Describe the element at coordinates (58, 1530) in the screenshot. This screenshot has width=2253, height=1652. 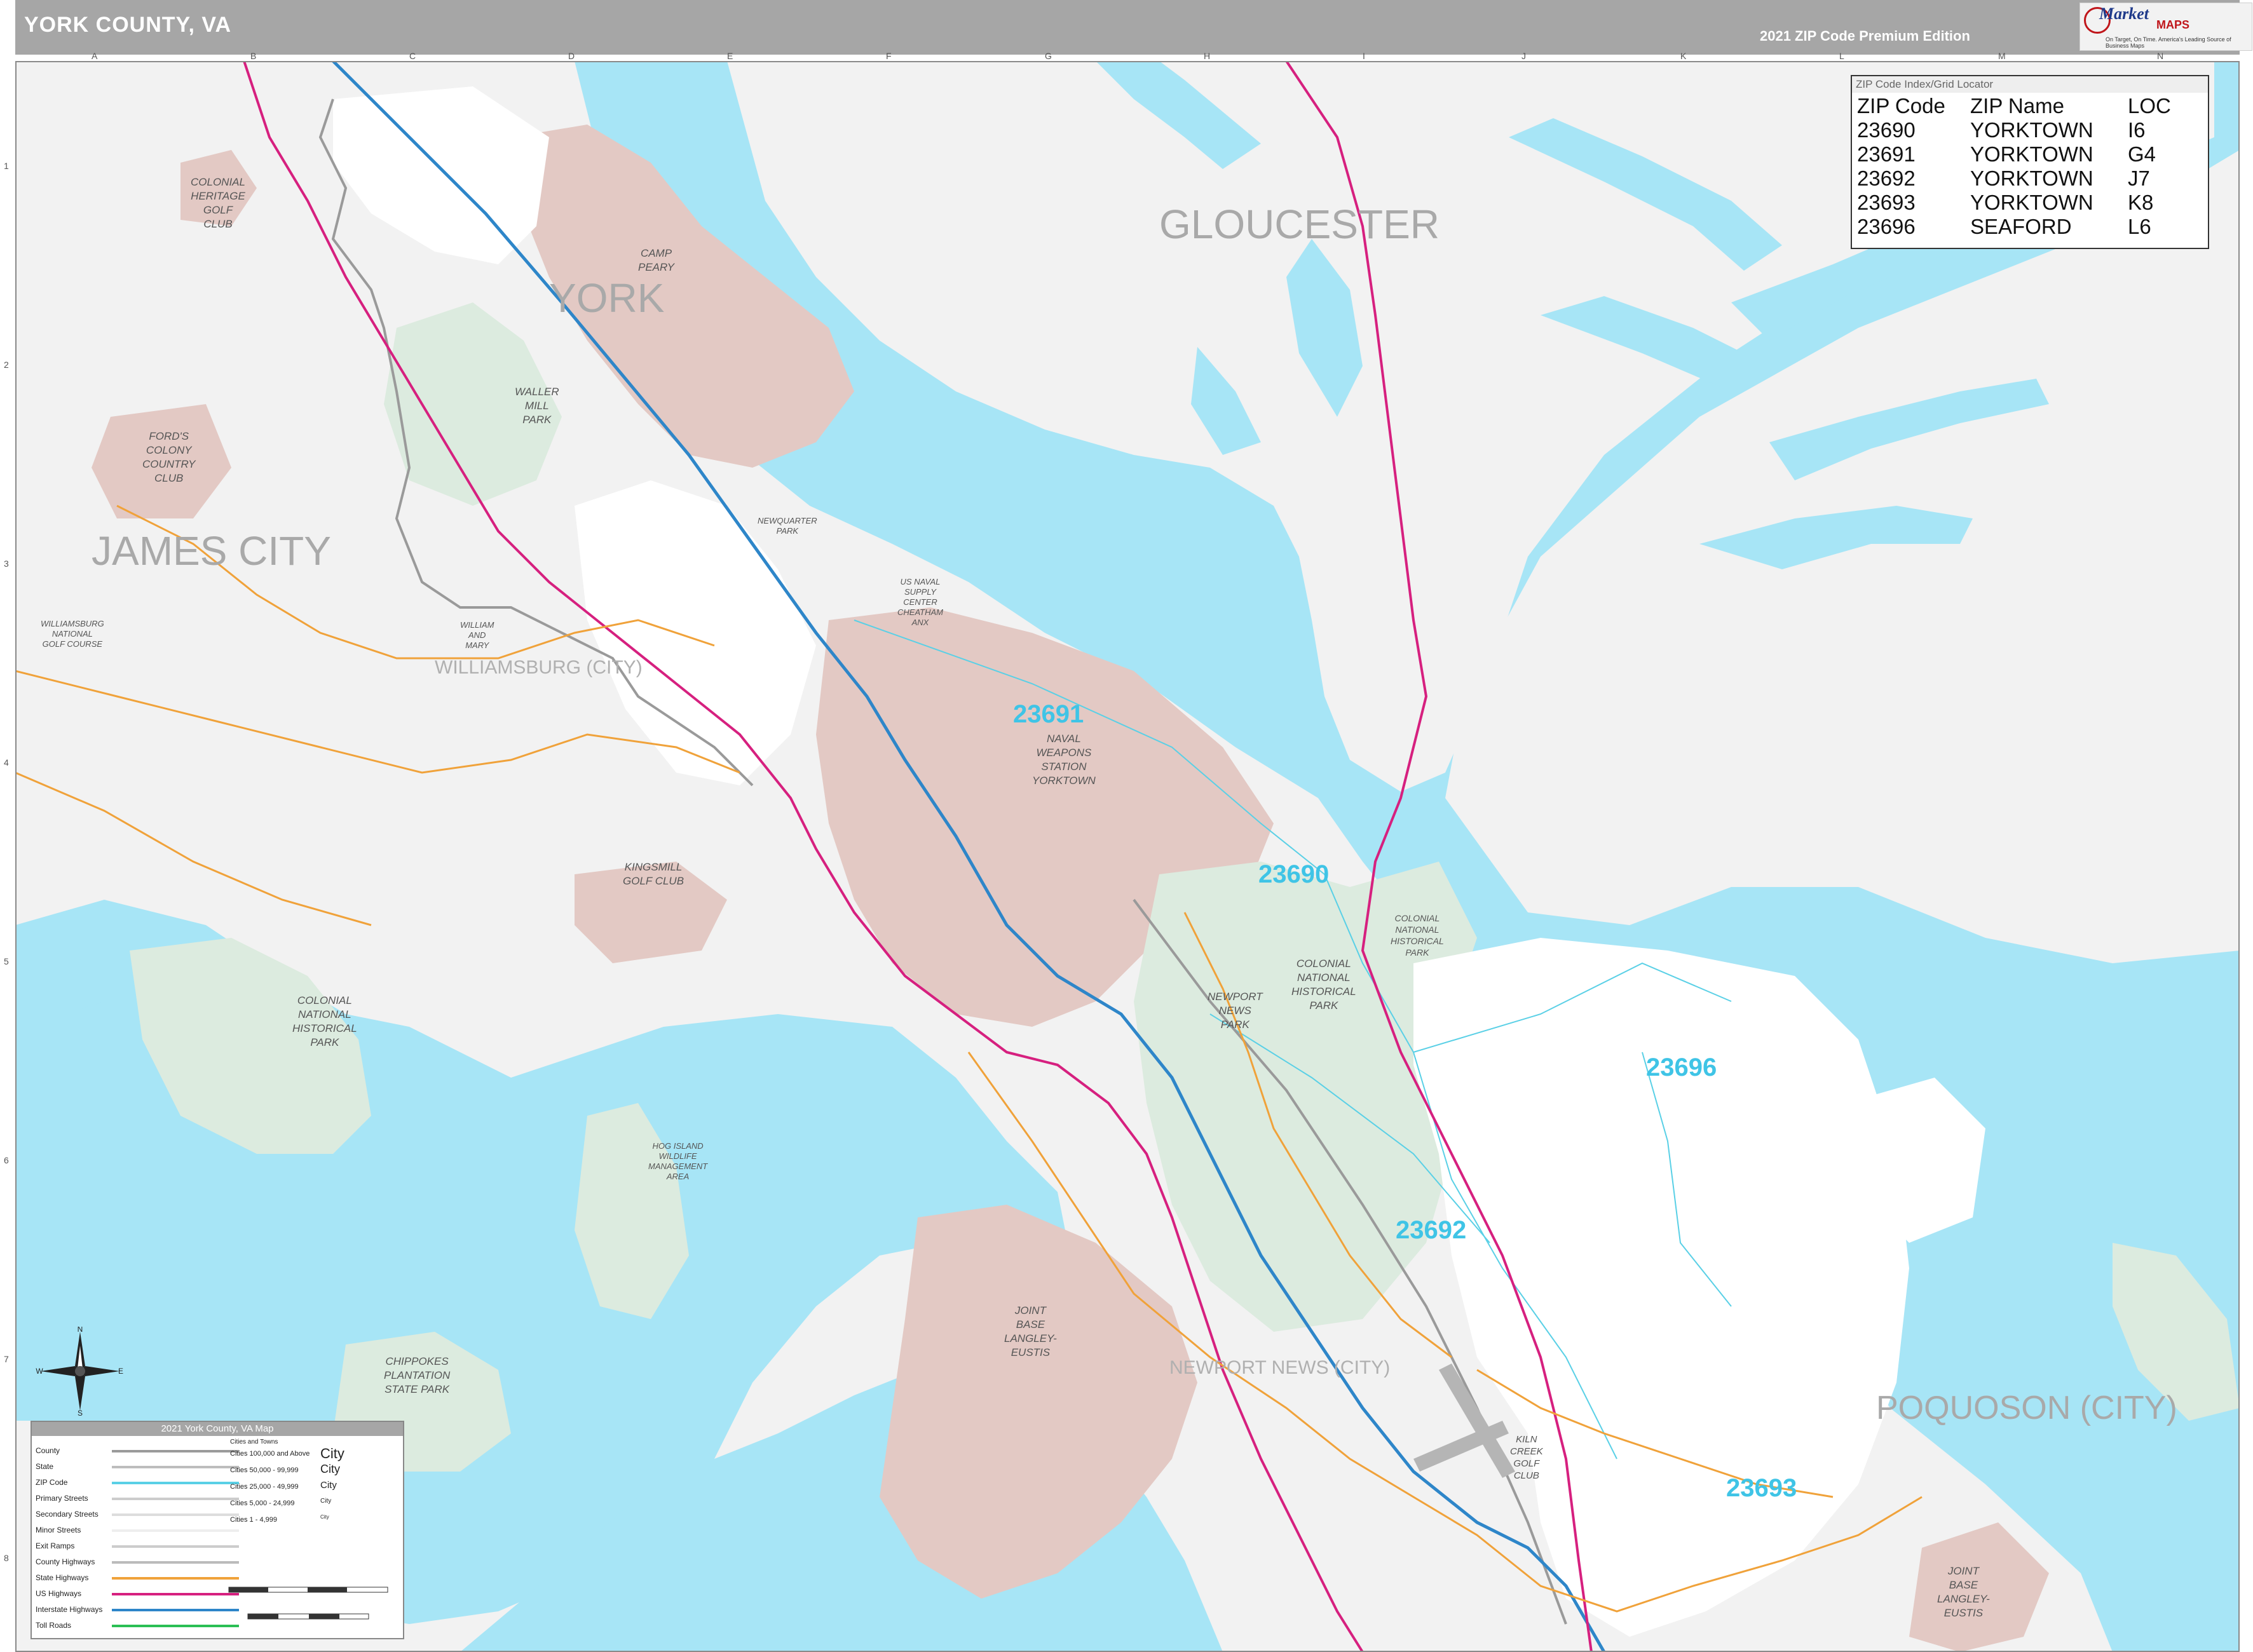
I see `legend-row-label: Minor Streets` at that location.